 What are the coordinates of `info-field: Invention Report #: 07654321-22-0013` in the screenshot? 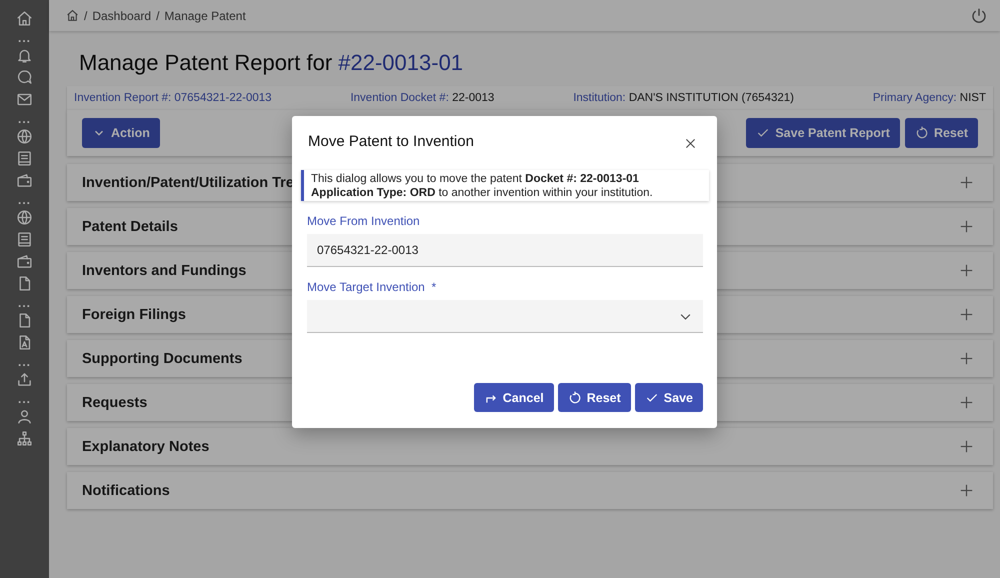 It's located at (173, 98).